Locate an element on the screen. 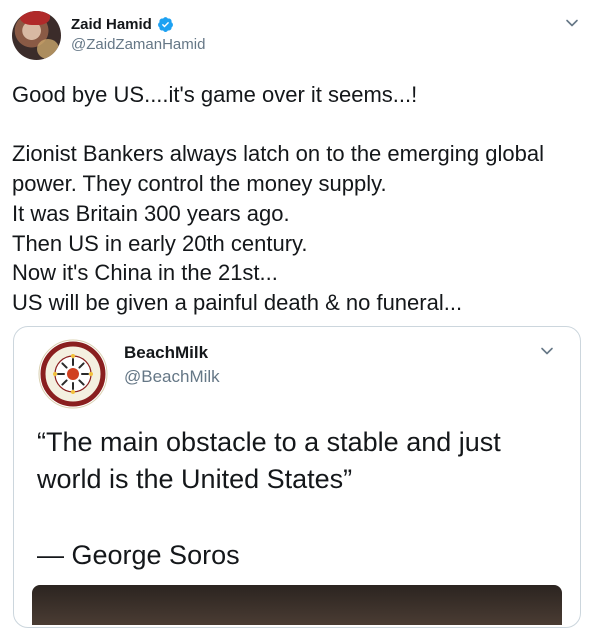  quoted-author-display-name: BeachMilk is located at coordinates (172, 354).